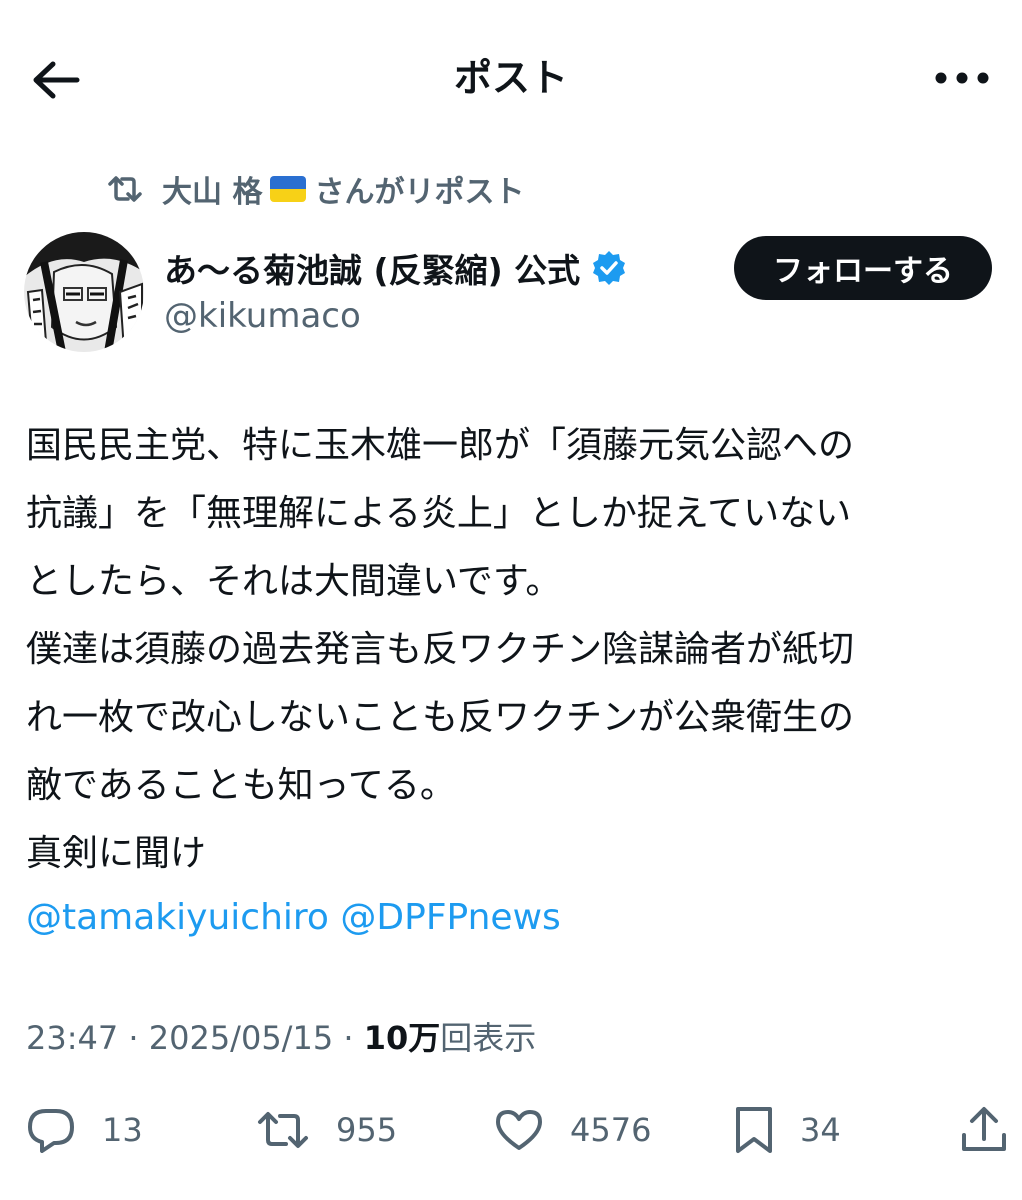 This screenshot has height=1200, width=1022. What do you see at coordinates (754, 1130) in the screenshot?
I see `bookmark-icon` at bounding box center [754, 1130].